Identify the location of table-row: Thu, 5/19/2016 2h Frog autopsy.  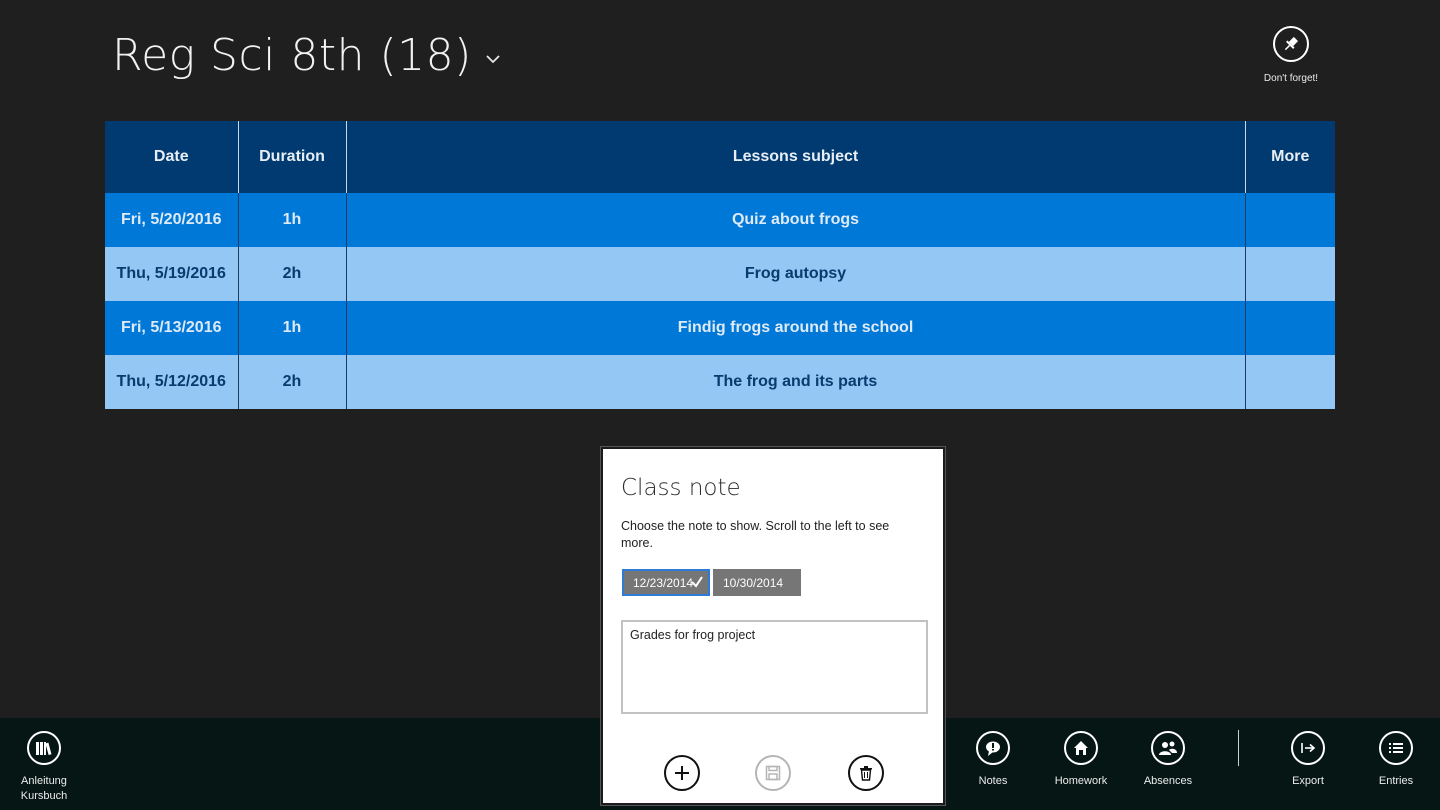
(720, 274).